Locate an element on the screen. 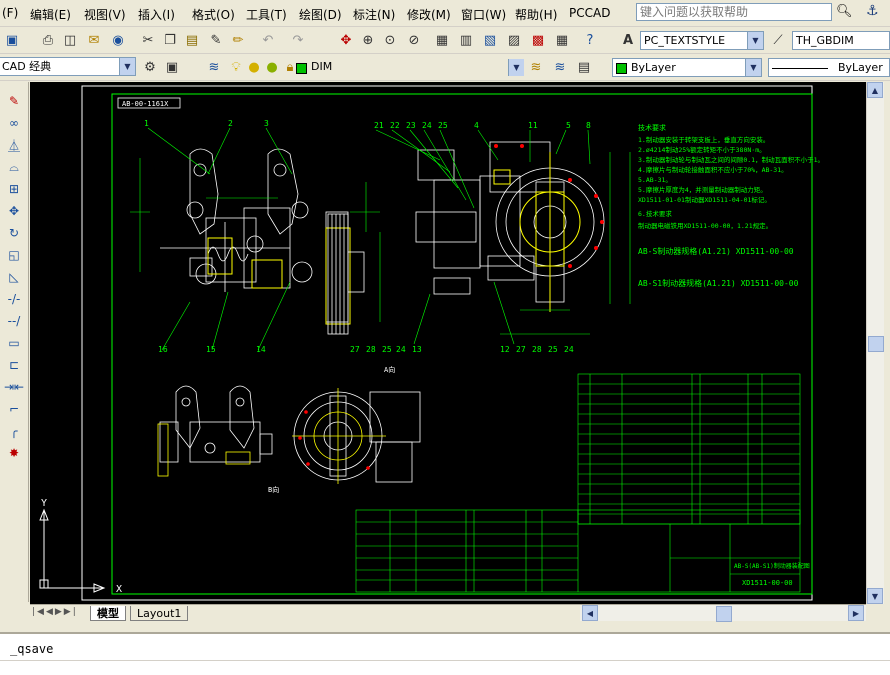  help-search-input: 键入问题以获取帮助 is located at coordinates (734, 12).